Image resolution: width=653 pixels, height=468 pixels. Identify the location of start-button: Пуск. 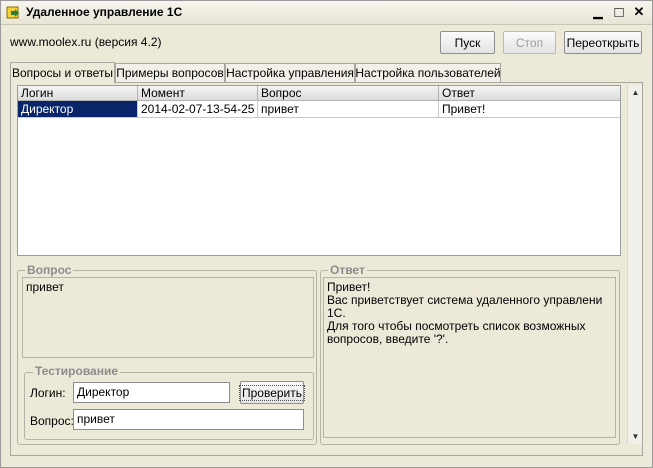
(467, 42).